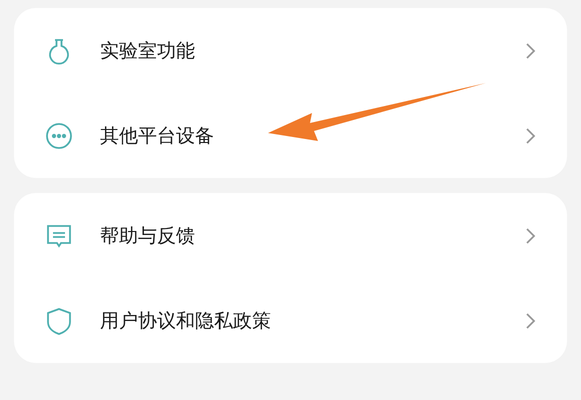  What do you see at coordinates (59, 135) in the screenshot?
I see `more-icon` at bounding box center [59, 135].